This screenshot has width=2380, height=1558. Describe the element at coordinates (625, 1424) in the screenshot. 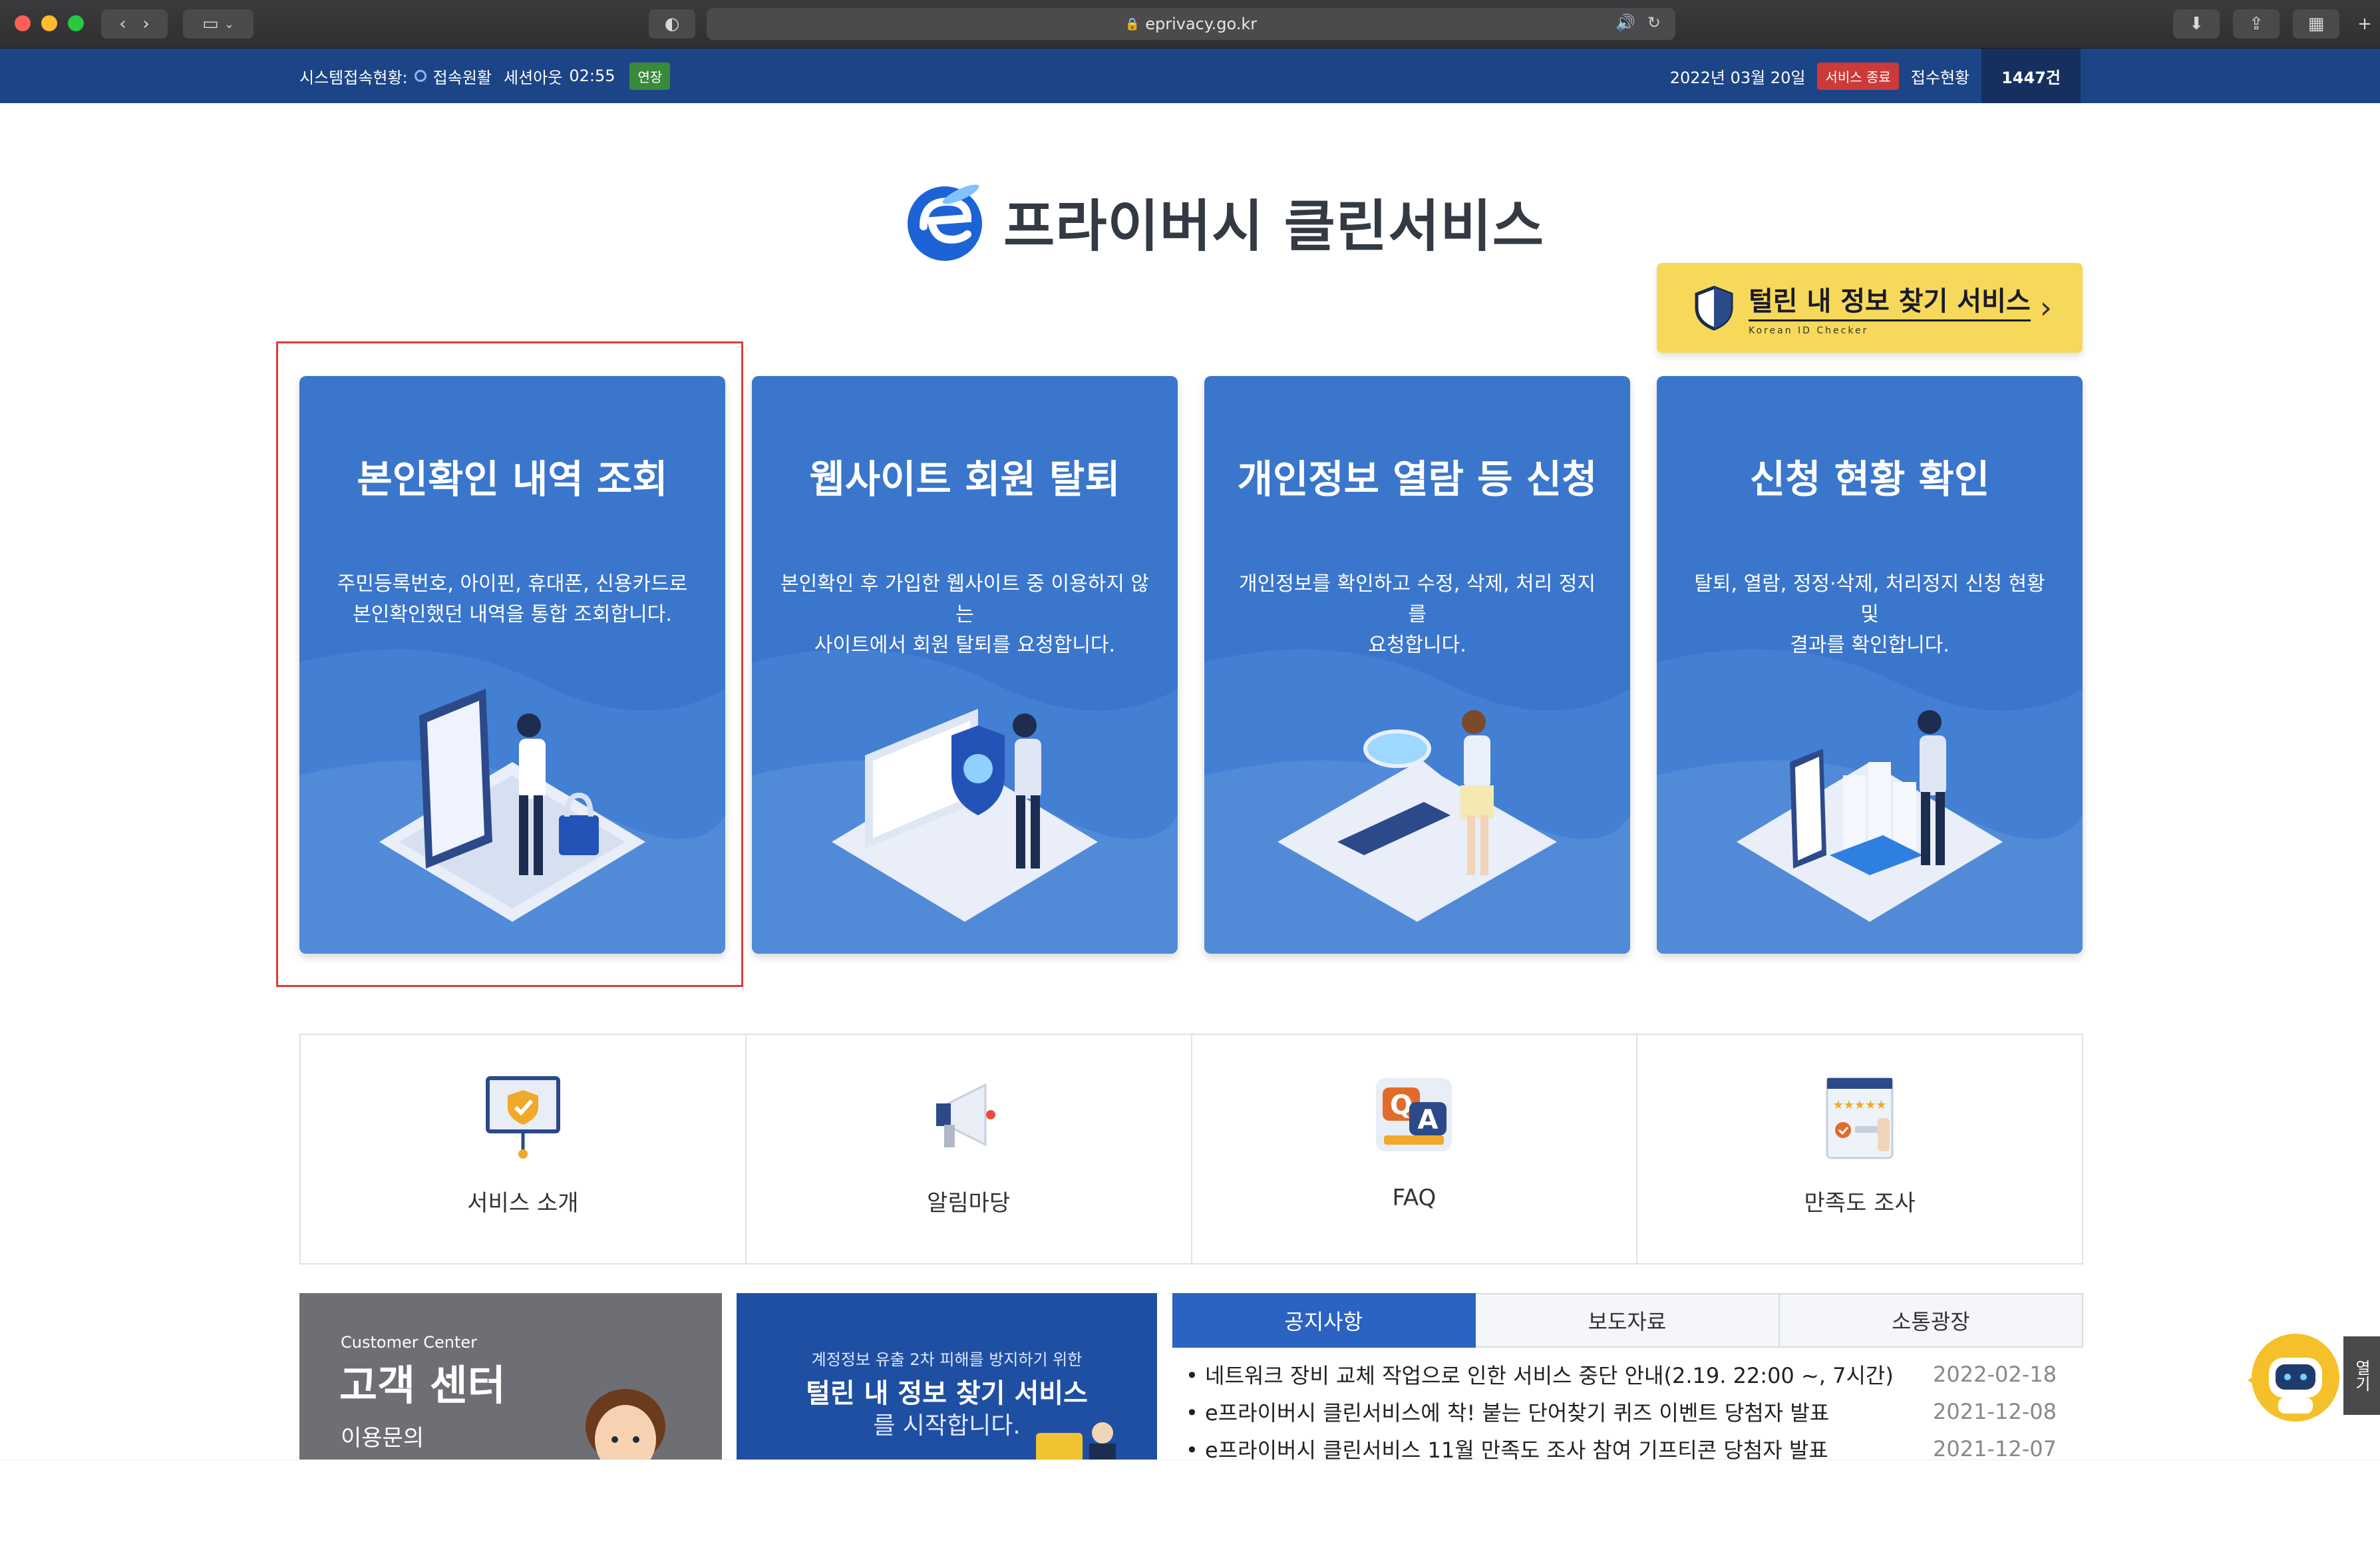

I see `agent-avatar-icon` at that location.